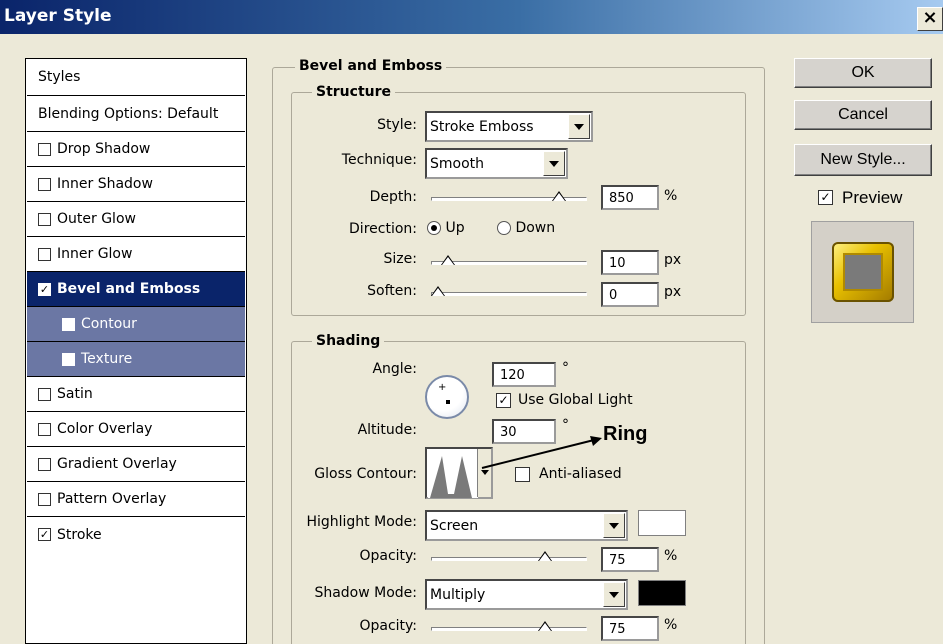  I want to click on anti-aliased-checkbox, so click(522, 474).